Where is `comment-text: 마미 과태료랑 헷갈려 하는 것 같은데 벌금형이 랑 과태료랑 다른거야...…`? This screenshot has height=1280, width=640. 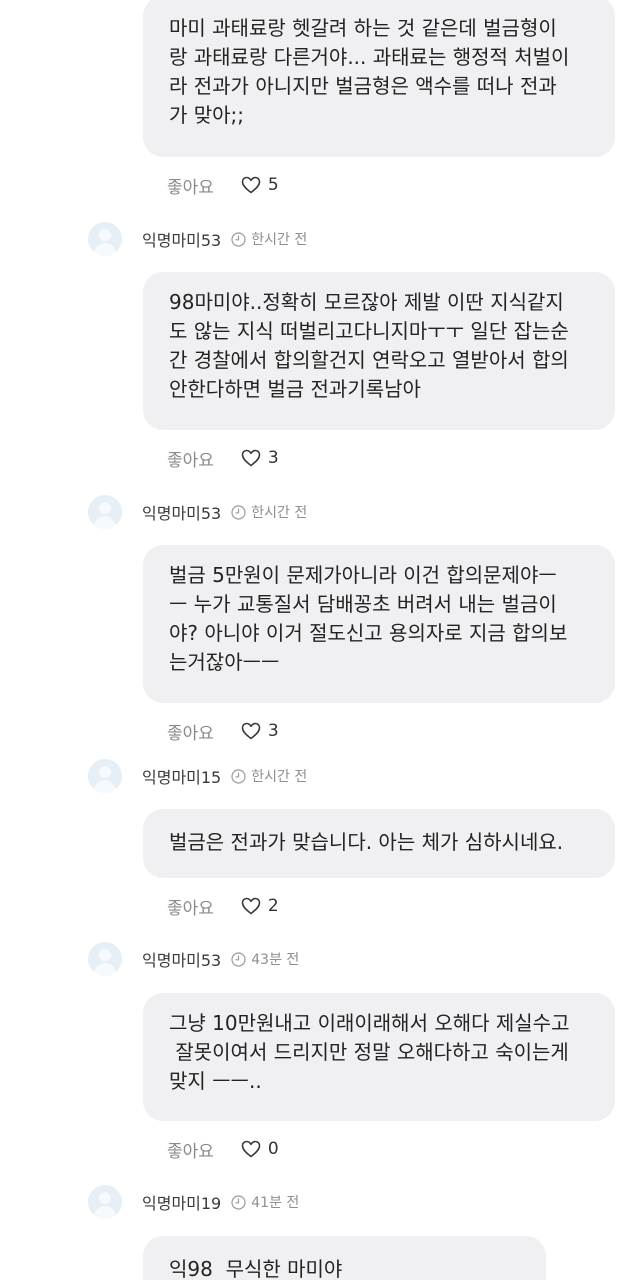 comment-text: 마미 과태료랑 헷갈려 하는 것 같은데 벌금형이 랑 과태료랑 다른거야...… is located at coordinates (369, 71).